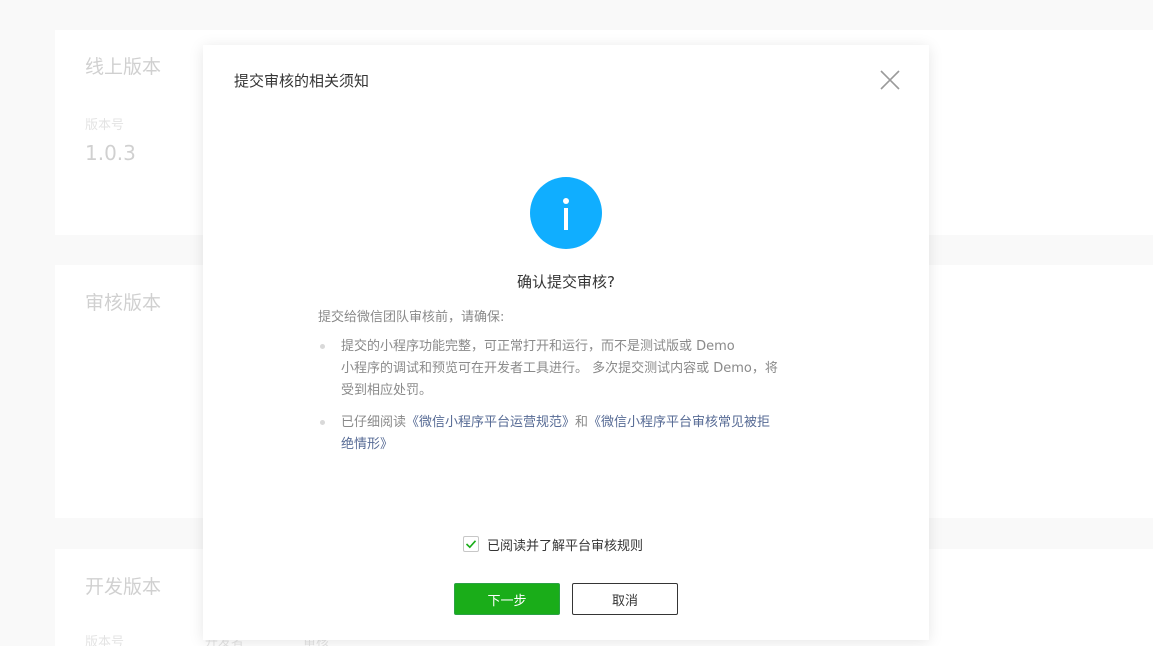 The width and height of the screenshot is (1153, 646). I want to click on review-intro-text: 提交给微信团队审核前，请确保:, so click(411, 317).